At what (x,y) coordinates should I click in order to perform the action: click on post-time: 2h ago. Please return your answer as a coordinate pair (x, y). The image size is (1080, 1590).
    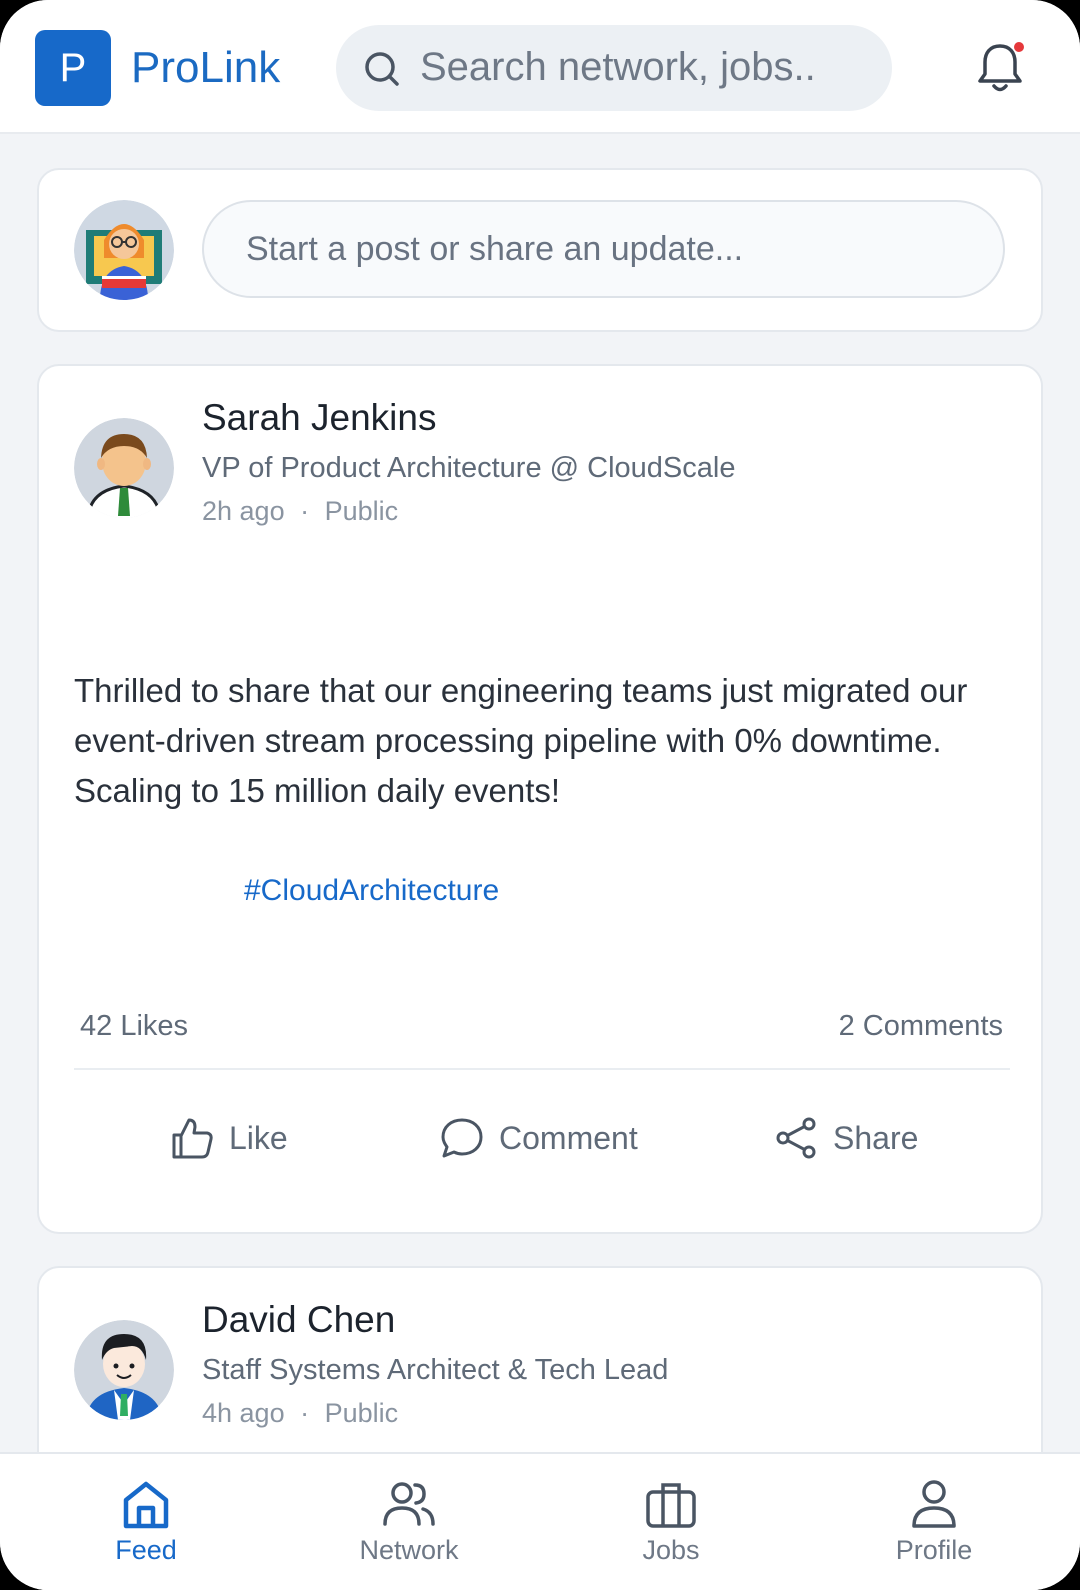
    Looking at the image, I should click on (243, 511).